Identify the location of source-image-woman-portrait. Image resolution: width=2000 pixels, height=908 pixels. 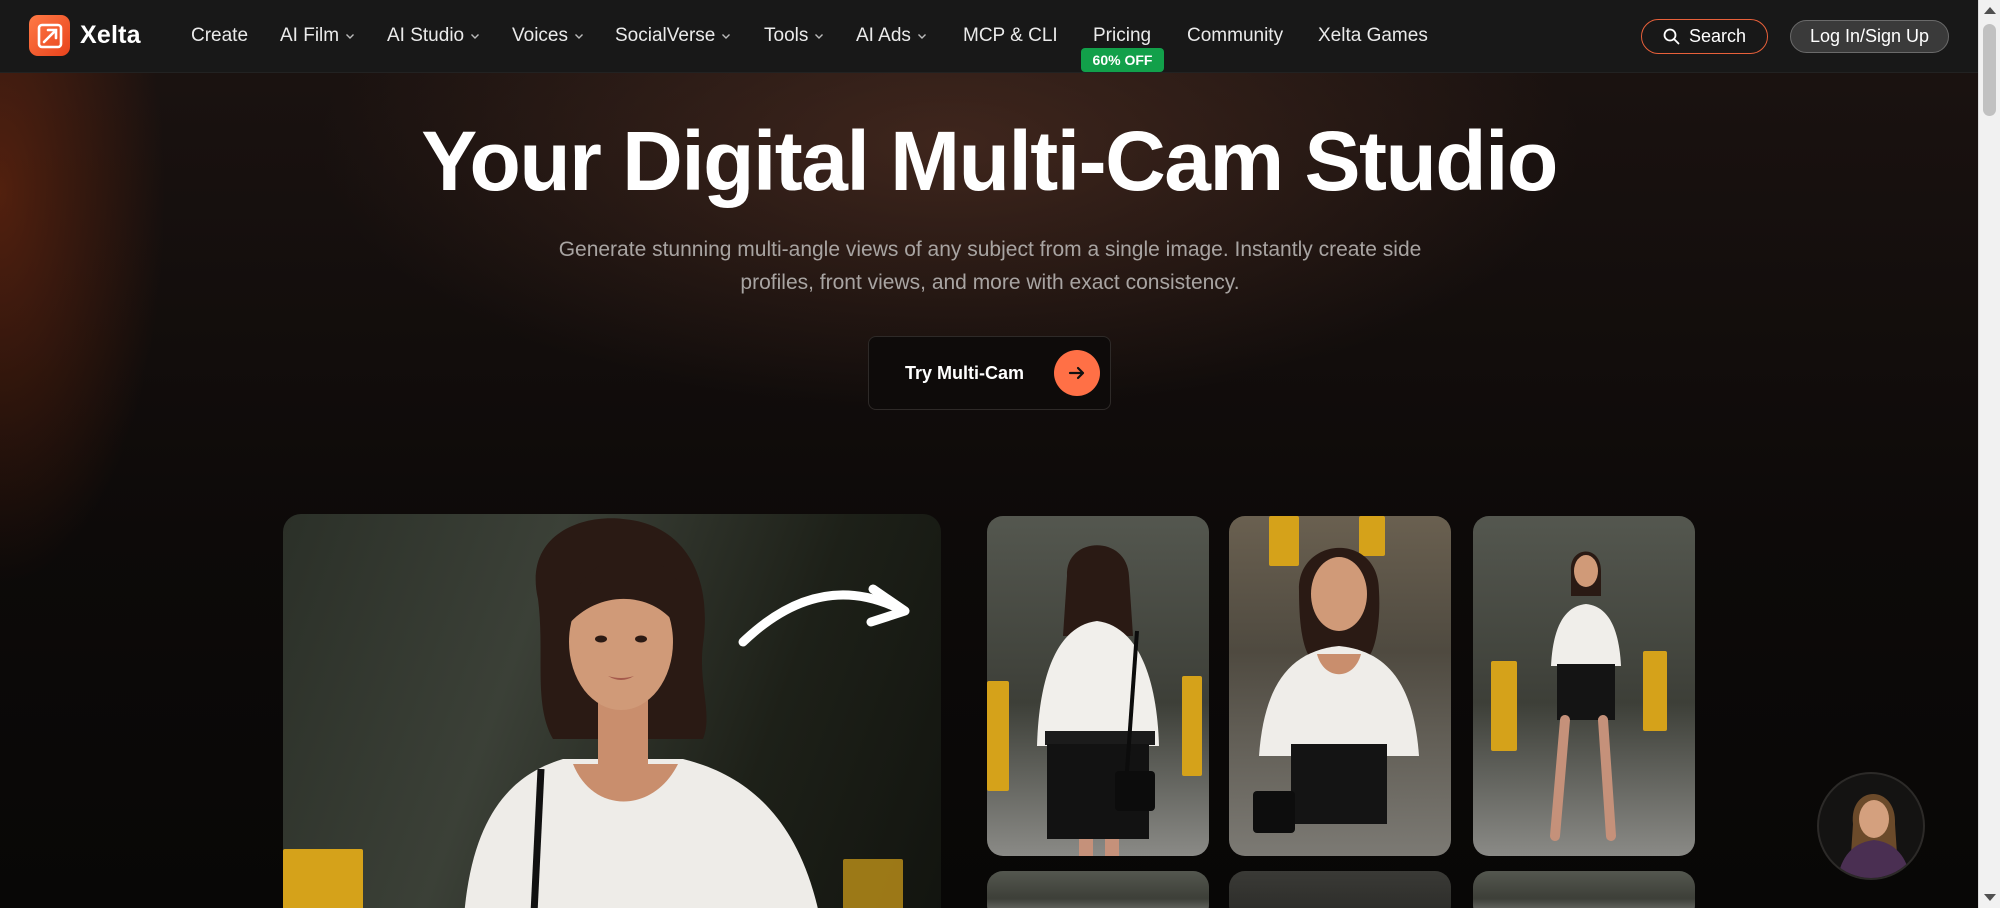
(612, 711).